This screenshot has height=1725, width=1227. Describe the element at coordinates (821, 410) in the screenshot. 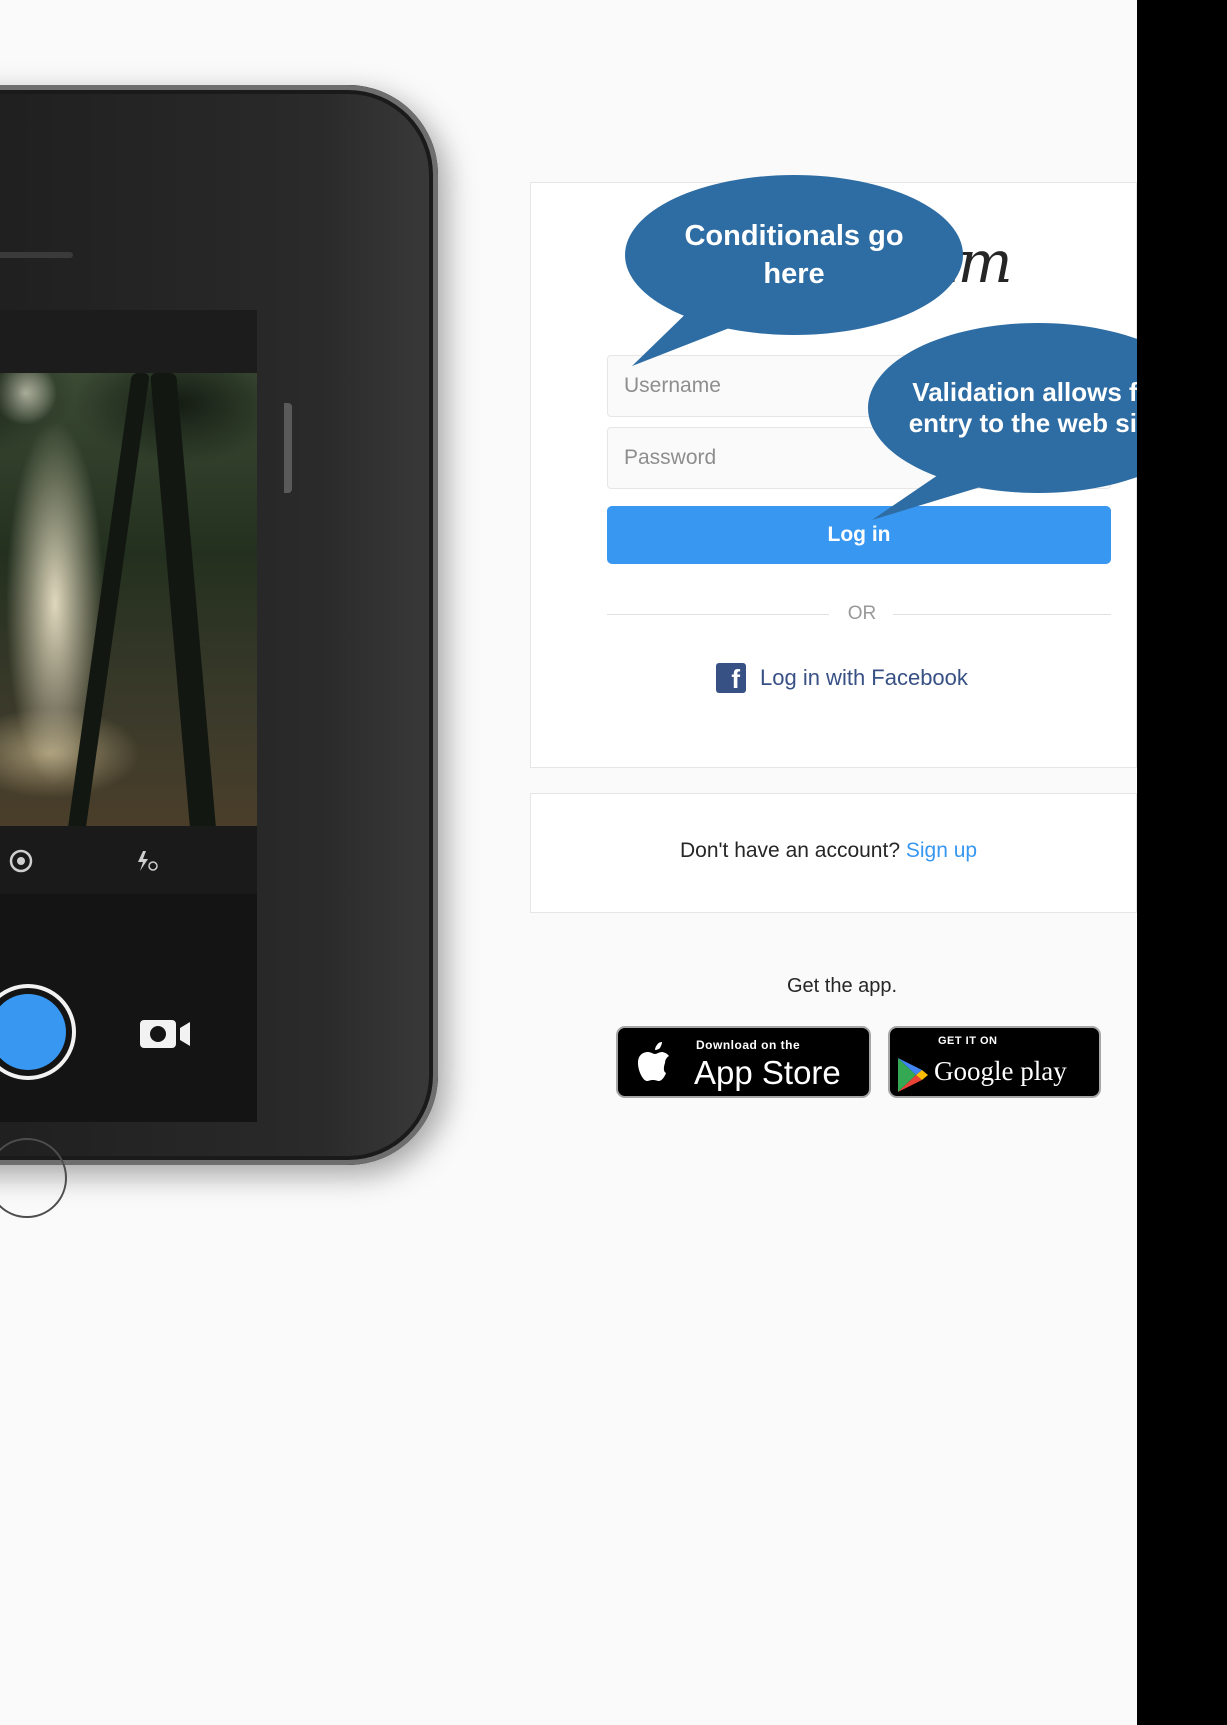

I see `callout-tails` at that location.